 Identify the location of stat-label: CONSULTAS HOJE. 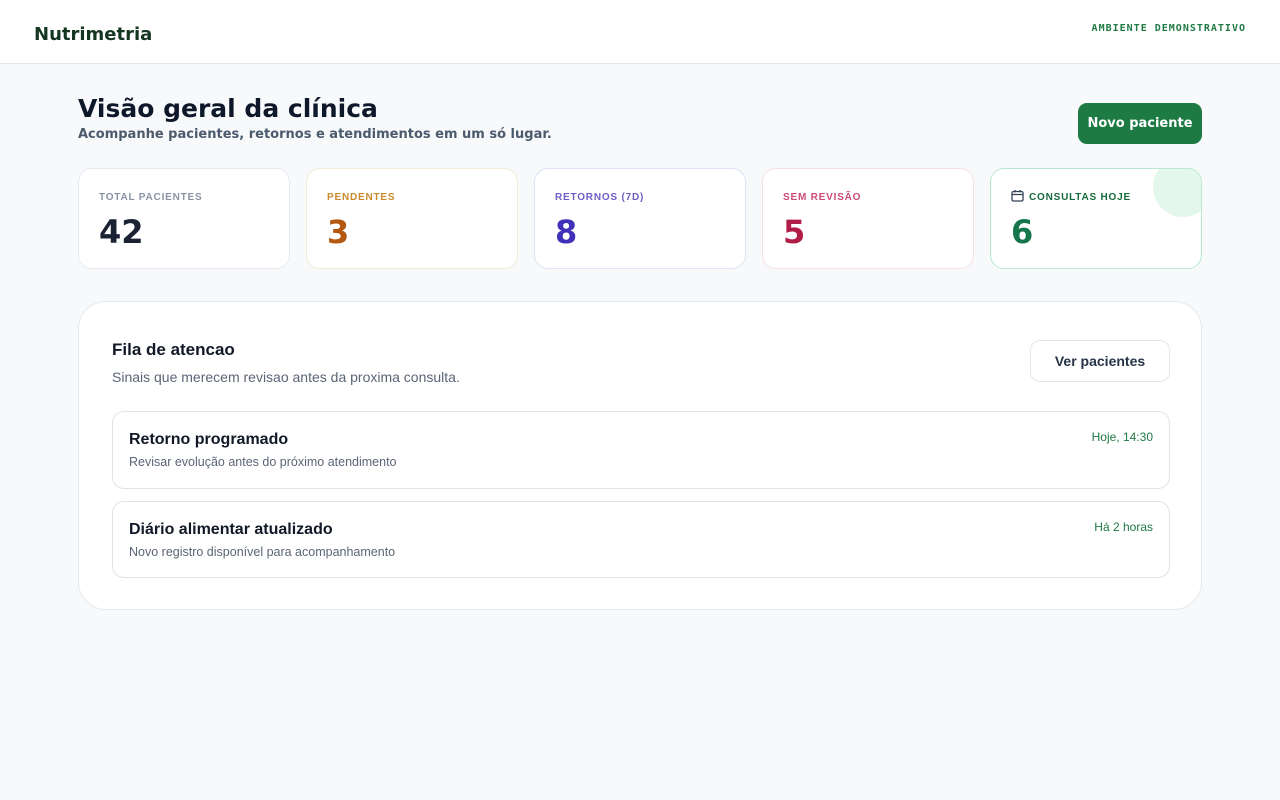
(1080, 197).